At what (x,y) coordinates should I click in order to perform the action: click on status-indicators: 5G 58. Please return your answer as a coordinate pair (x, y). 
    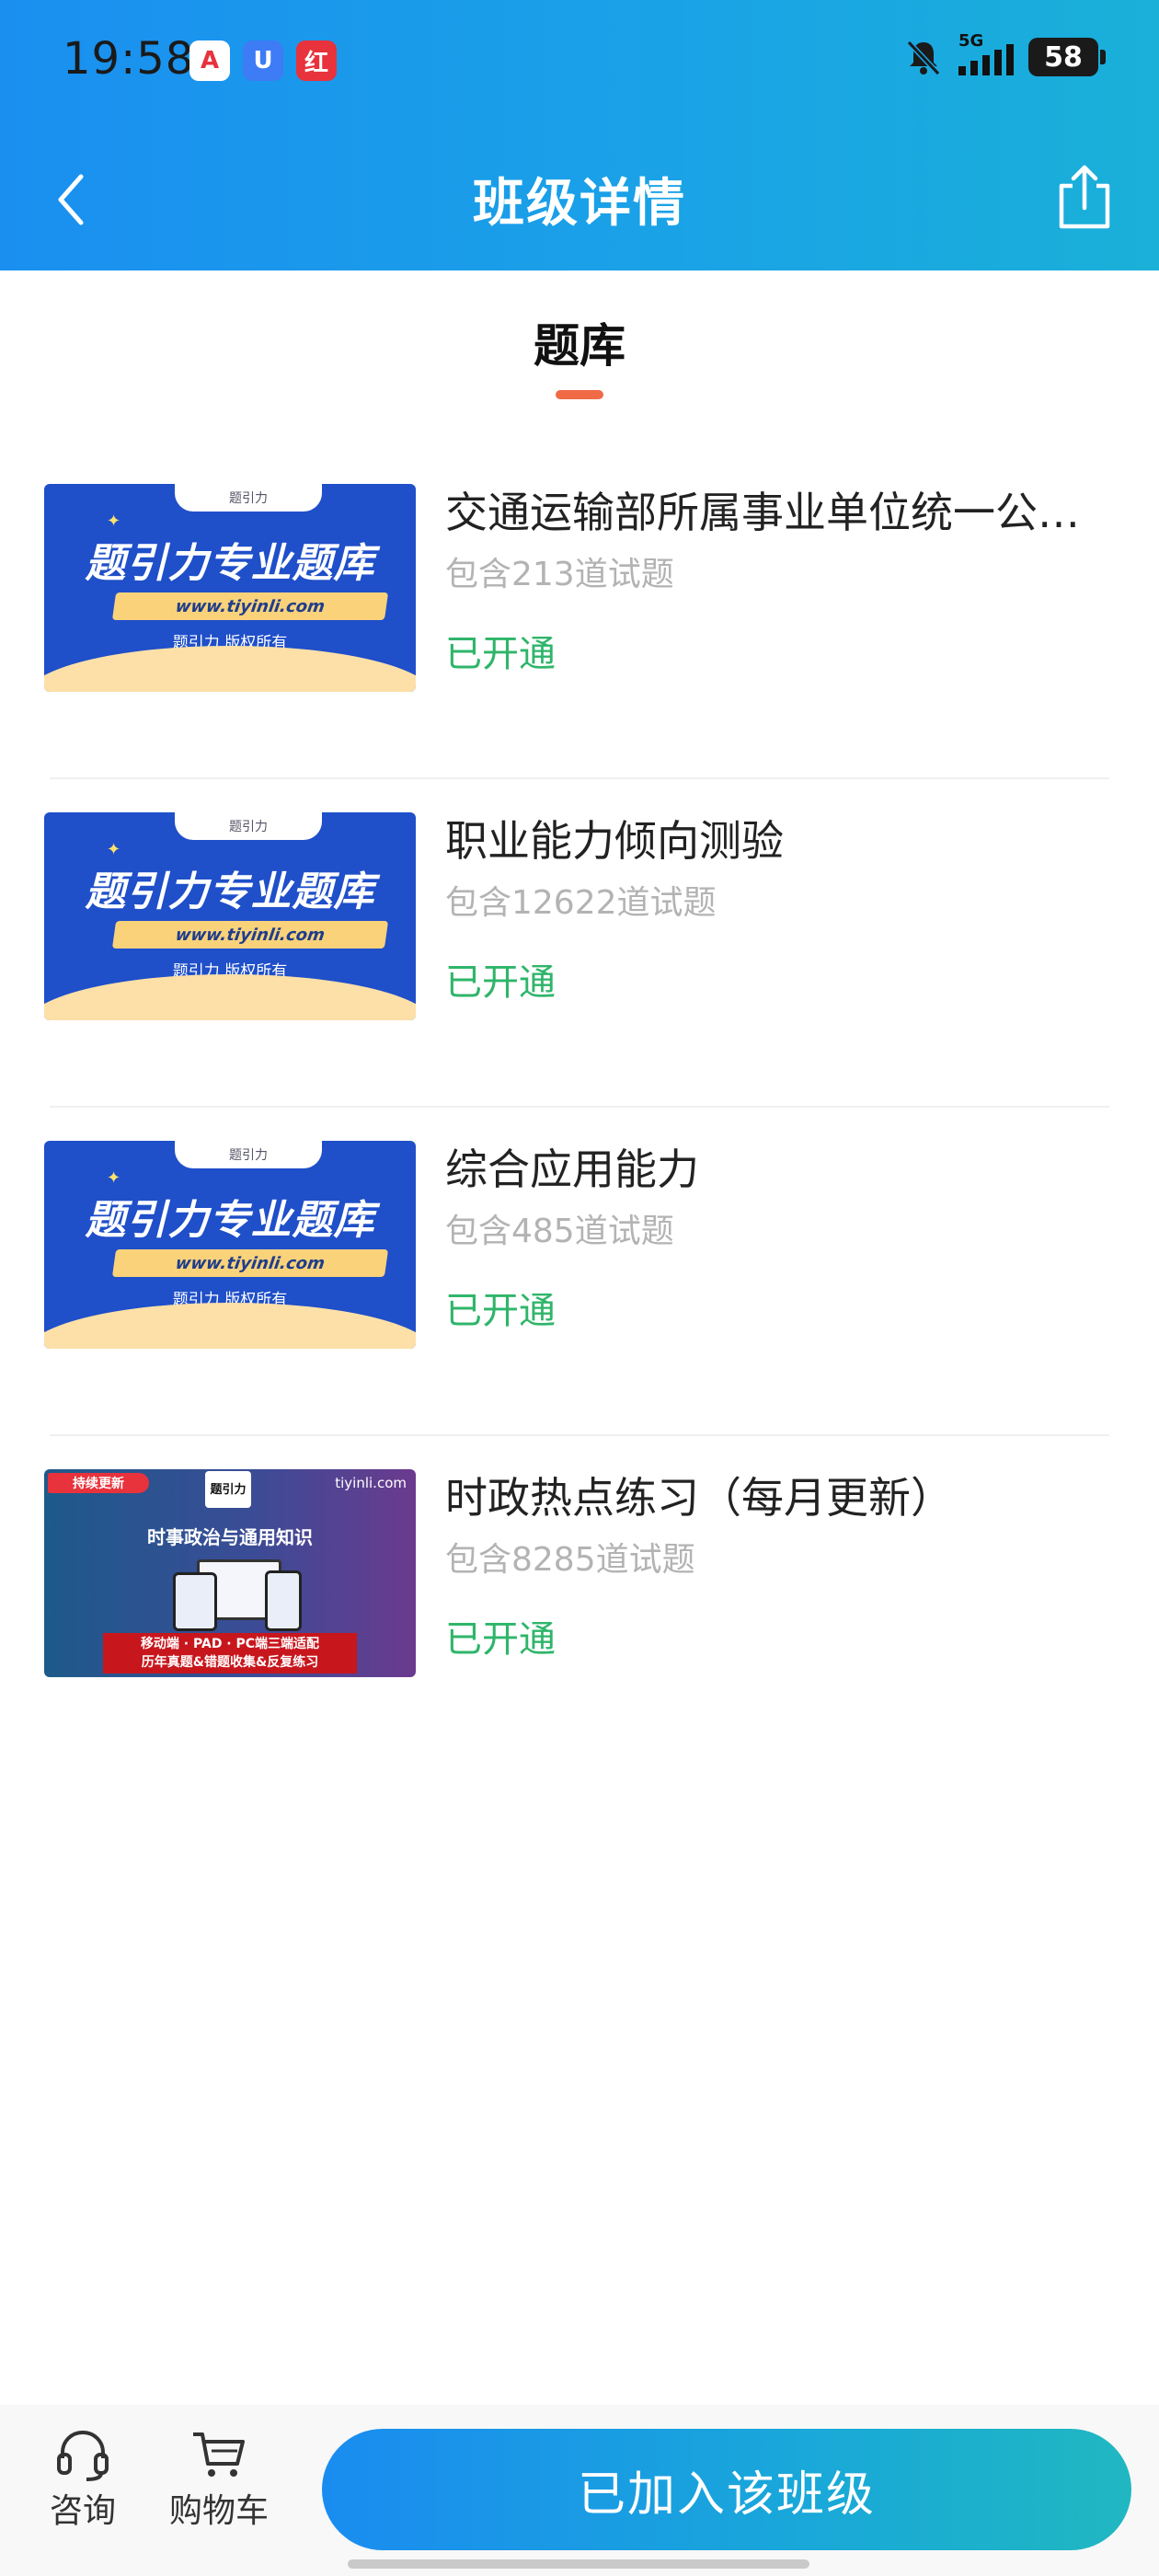
    Looking at the image, I should click on (1004, 54).